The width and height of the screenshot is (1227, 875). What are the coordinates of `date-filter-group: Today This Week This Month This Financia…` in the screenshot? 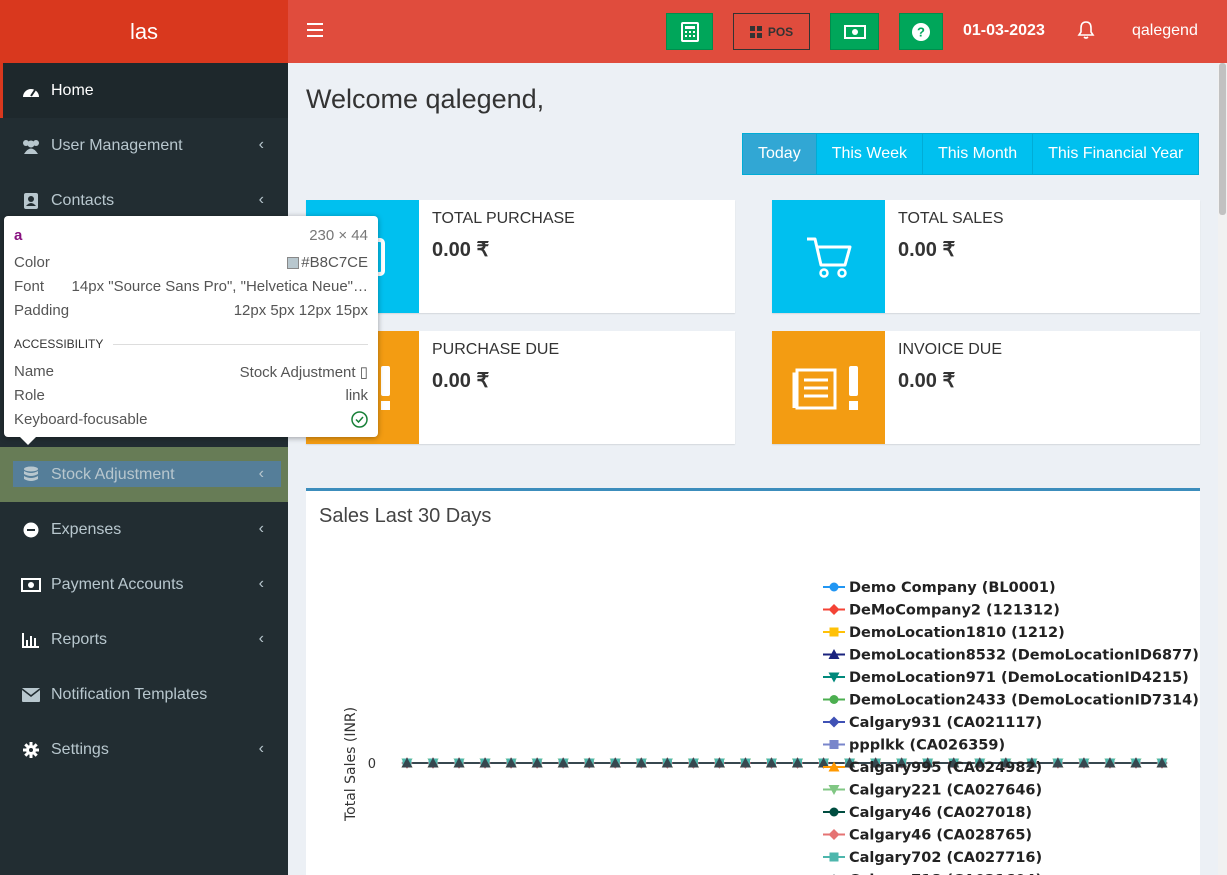 It's located at (971, 154).